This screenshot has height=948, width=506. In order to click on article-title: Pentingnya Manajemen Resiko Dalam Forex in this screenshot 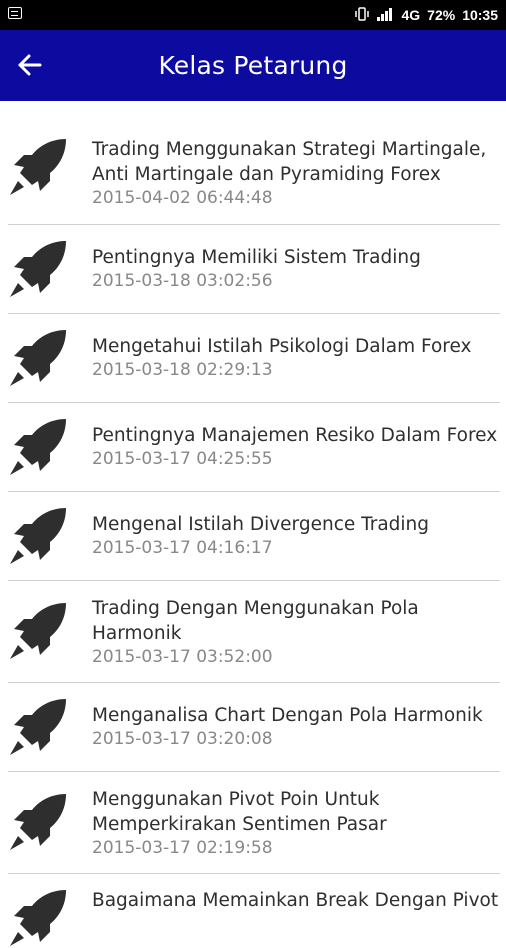, I will do `click(295, 435)`.